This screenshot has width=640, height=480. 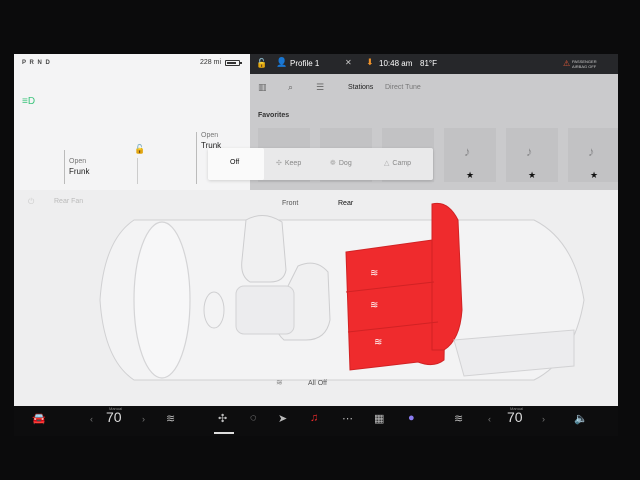 I want to click on lock-icon: 🔓, so click(x=261, y=63).